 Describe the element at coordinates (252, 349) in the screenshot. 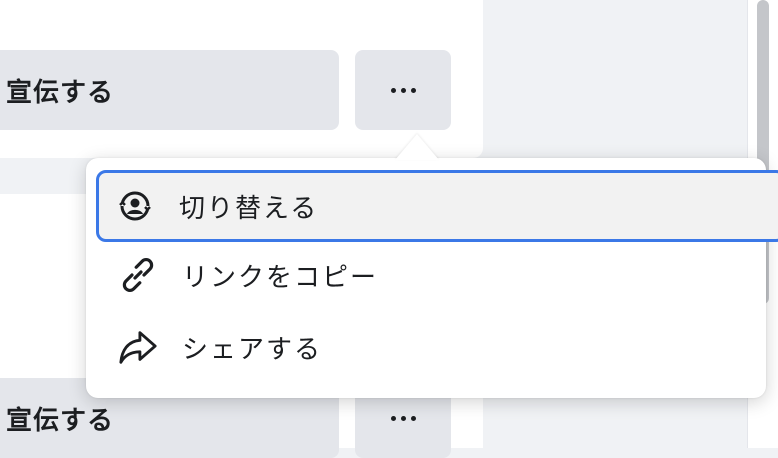

I see `menu-item-label: シェアする` at that location.